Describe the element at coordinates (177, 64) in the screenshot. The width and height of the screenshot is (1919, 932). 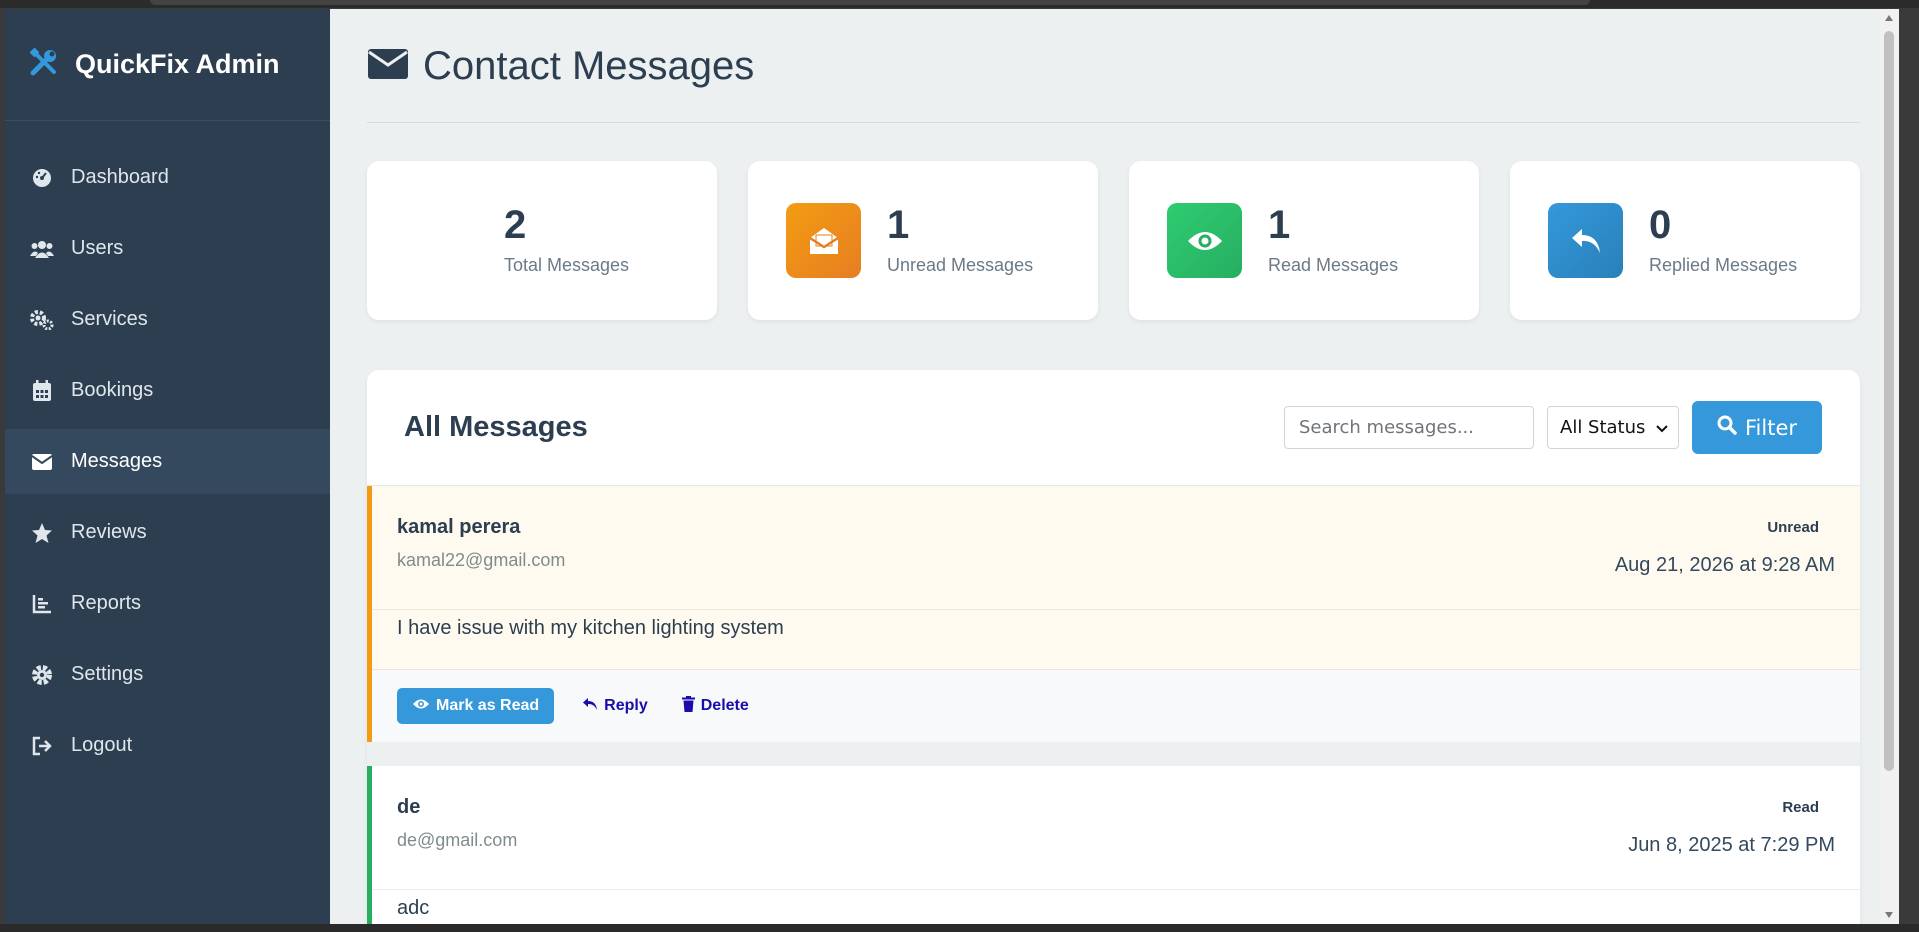
I see `brand-title: QuickFix Admin` at that location.